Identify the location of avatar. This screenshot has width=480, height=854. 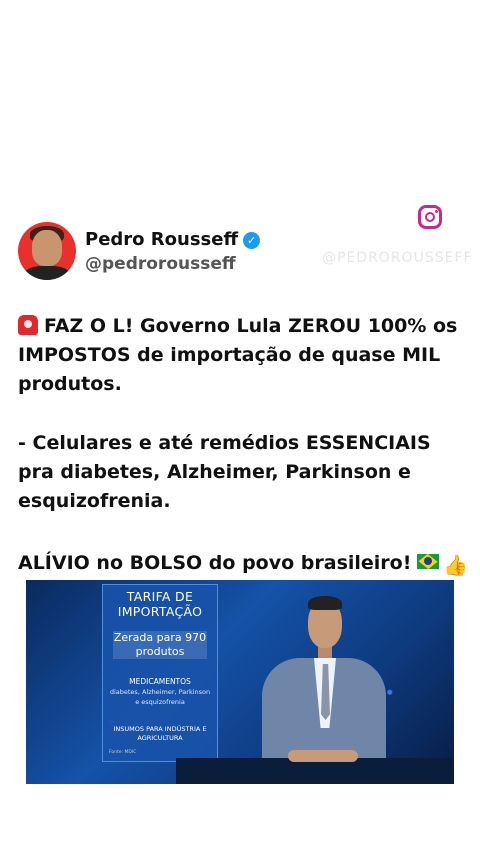
(47, 251).